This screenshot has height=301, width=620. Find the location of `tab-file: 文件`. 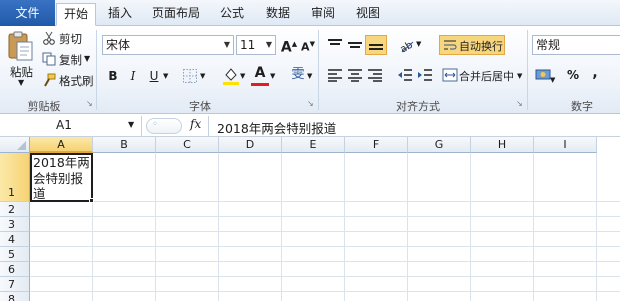

tab-file: 文件 is located at coordinates (27, 13).